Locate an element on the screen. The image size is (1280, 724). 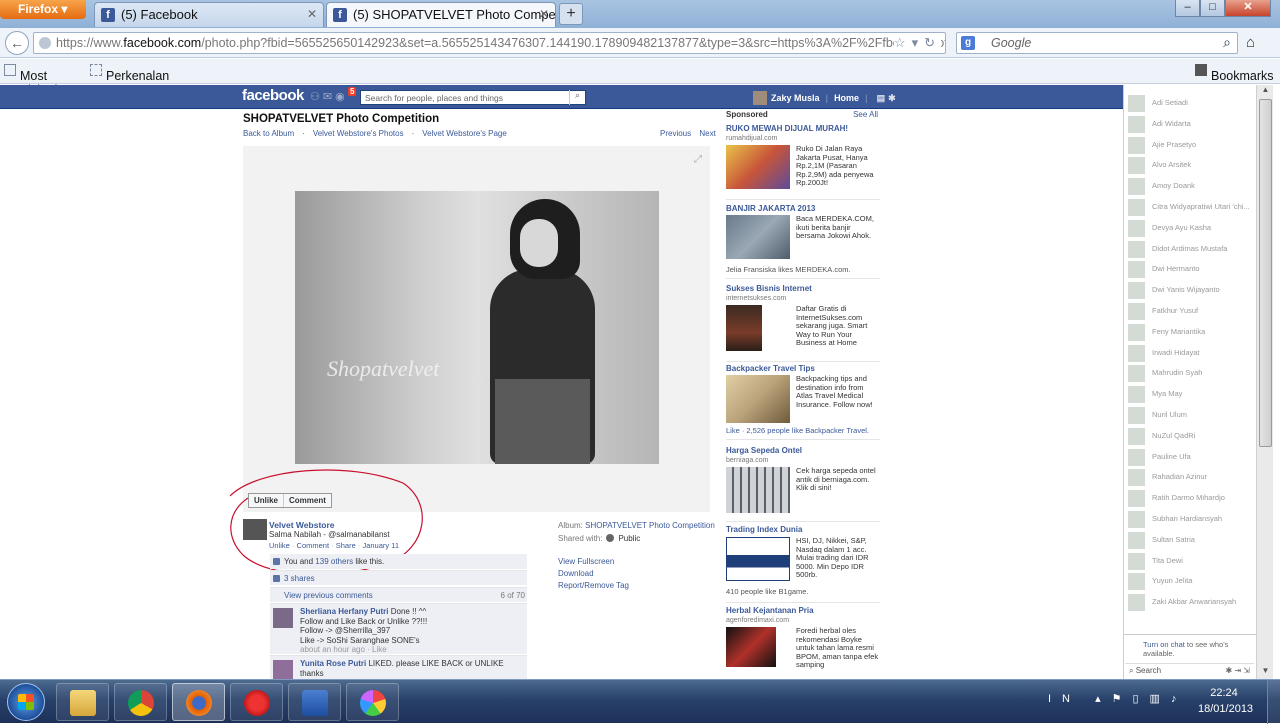
firefox-menu-button: Firefox ▾ is located at coordinates (43, 9).